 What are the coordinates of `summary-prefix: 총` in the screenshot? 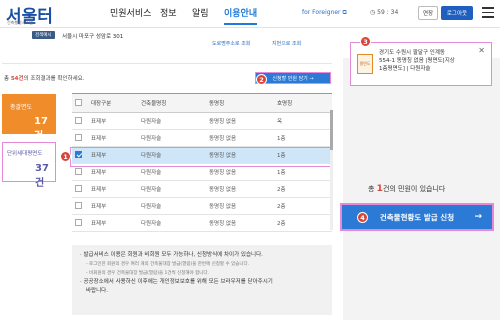 It's located at (7, 79).